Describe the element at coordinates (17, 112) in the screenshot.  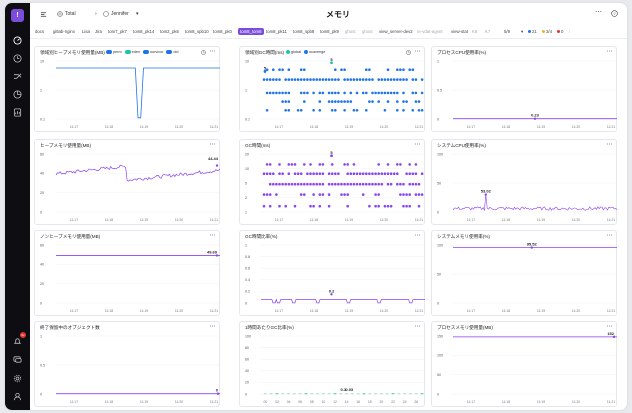
I see `report-icon` at that location.